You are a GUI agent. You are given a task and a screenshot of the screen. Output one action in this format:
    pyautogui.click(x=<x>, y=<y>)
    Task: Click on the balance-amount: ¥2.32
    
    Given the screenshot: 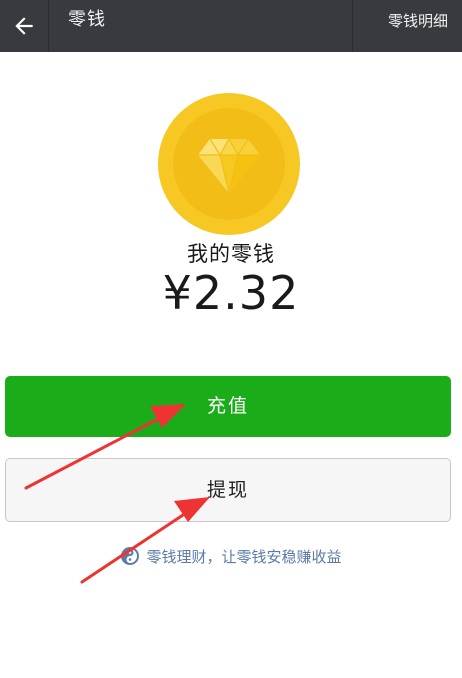 What is the action you would take?
    pyautogui.click(x=231, y=293)
    